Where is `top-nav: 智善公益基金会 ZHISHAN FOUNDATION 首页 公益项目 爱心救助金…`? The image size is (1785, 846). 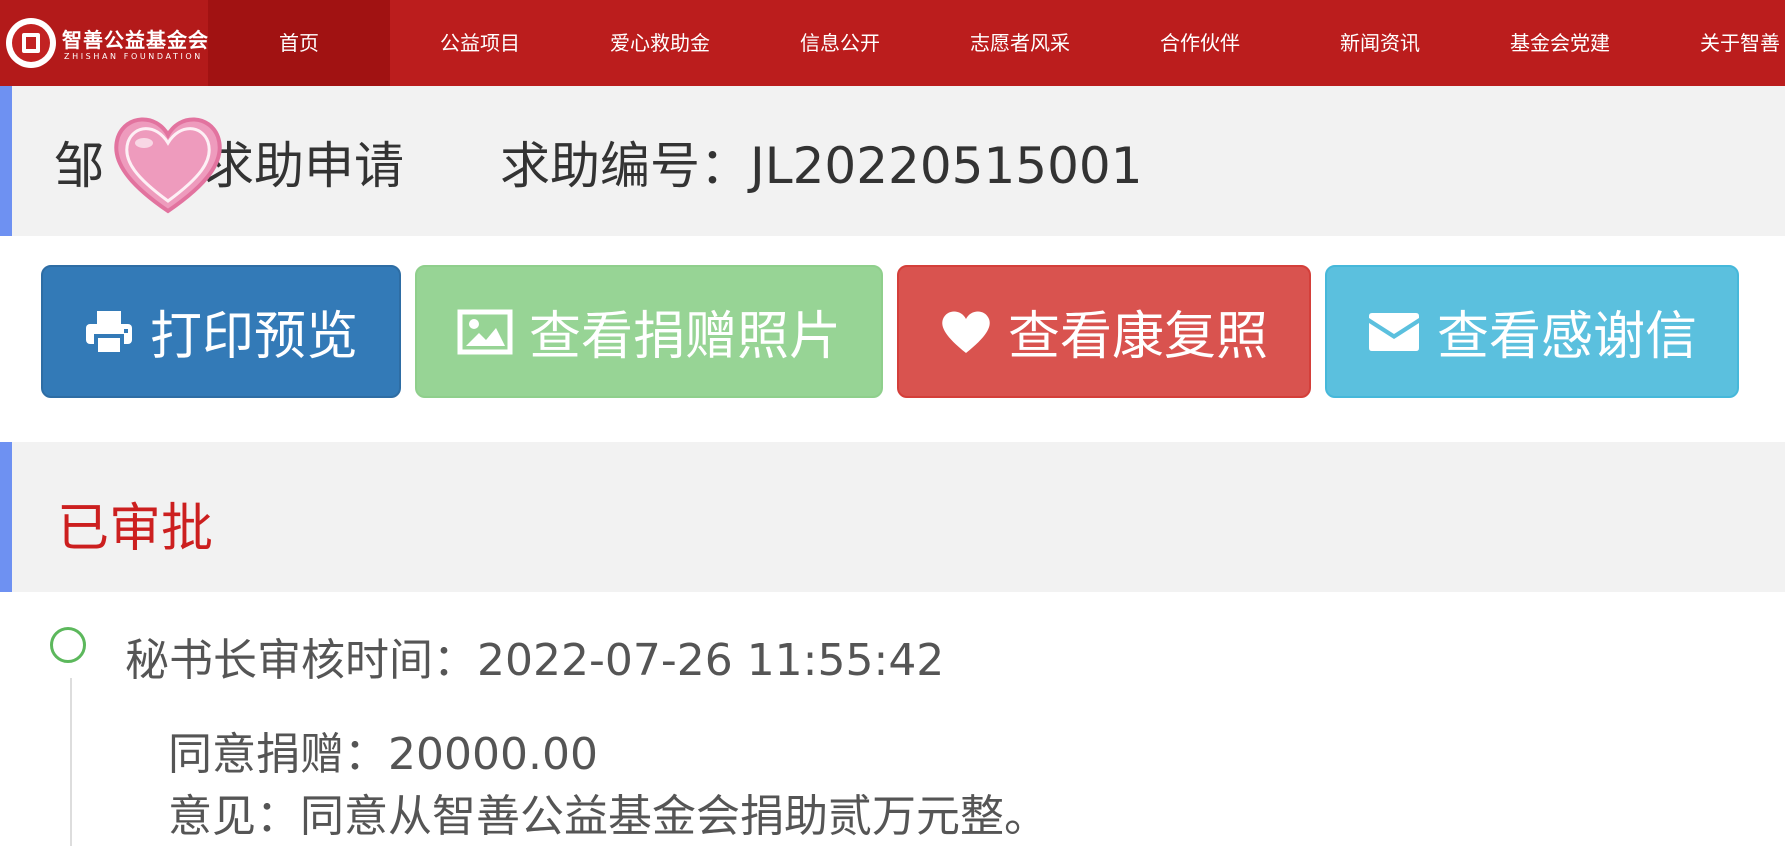
top-nav: 智善公益基金会 ZHISHAN FOUNDATION 首页 公益项目 爱心救助金… is located at coordinates (892, 43).